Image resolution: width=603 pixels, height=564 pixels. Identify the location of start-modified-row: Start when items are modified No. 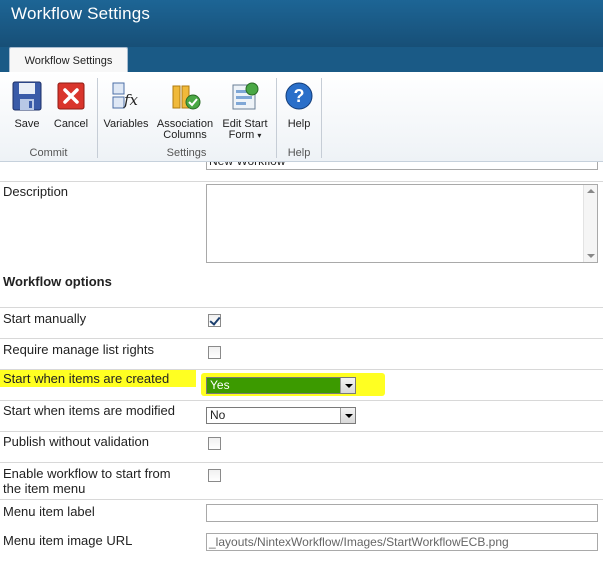
(301, 416).